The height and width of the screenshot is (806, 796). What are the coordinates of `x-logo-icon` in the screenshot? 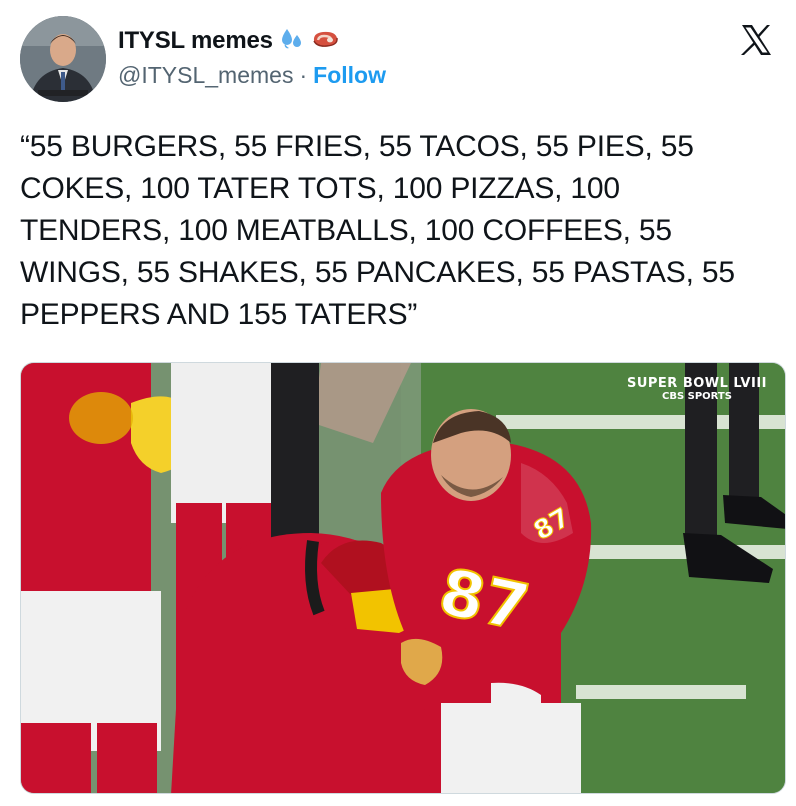 It's located at (756, 40).